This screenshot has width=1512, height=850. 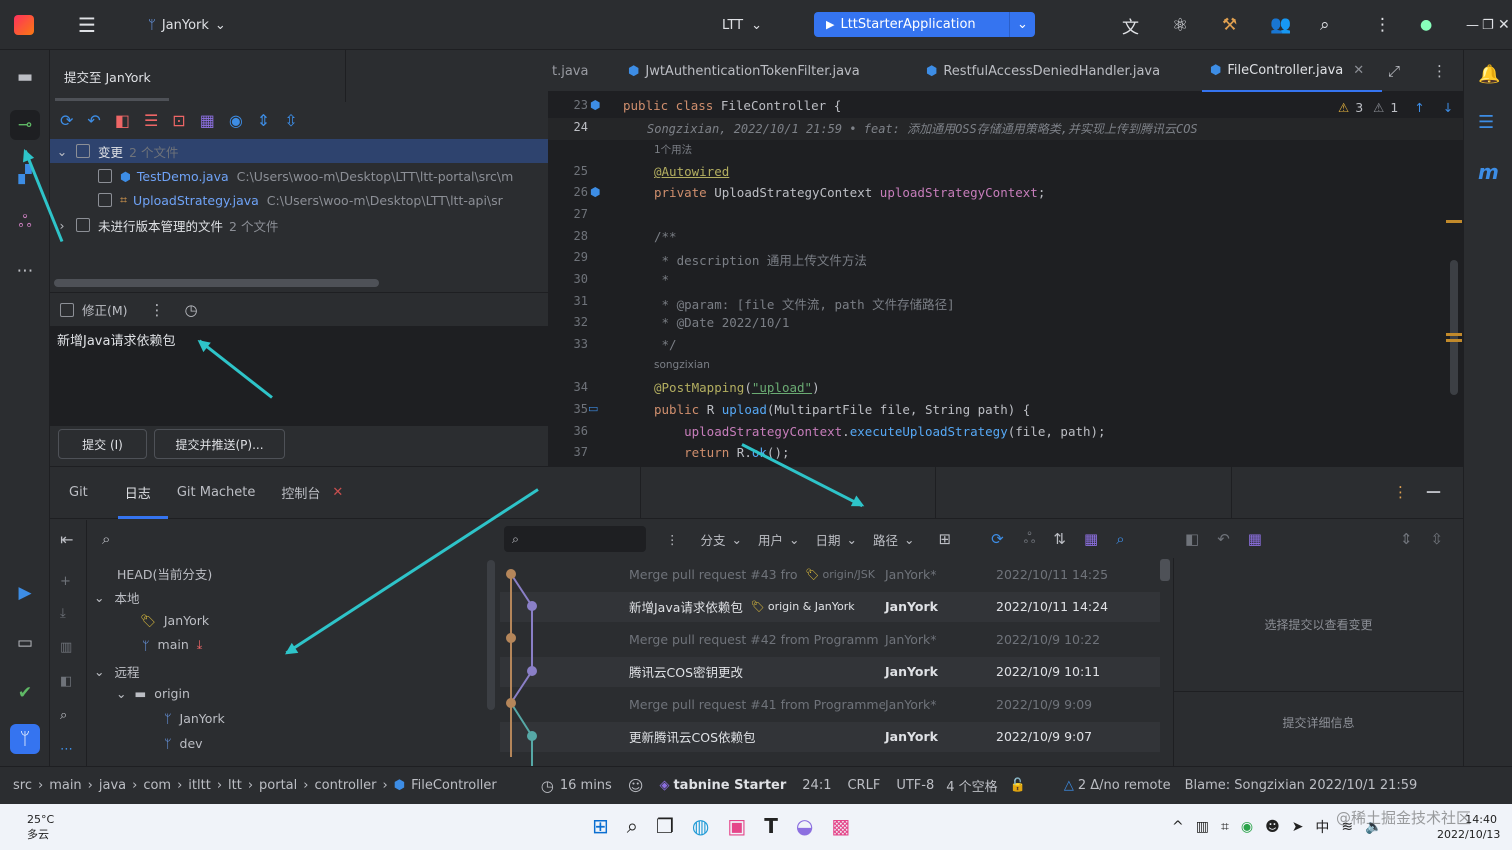 What do you see at coordinates (1298, 827) in the screenshot?
I see `send-icon: ➤` at bounding box center [1298, 827].